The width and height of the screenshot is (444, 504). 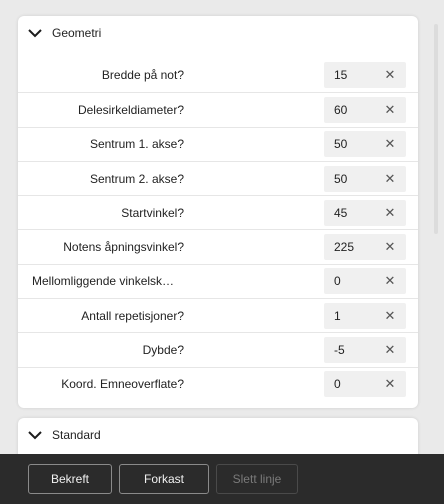 What do you see at coordinates (341, 109) in the screenshot?
I see `parameter-value: 60` at bounding box center [341, 109].